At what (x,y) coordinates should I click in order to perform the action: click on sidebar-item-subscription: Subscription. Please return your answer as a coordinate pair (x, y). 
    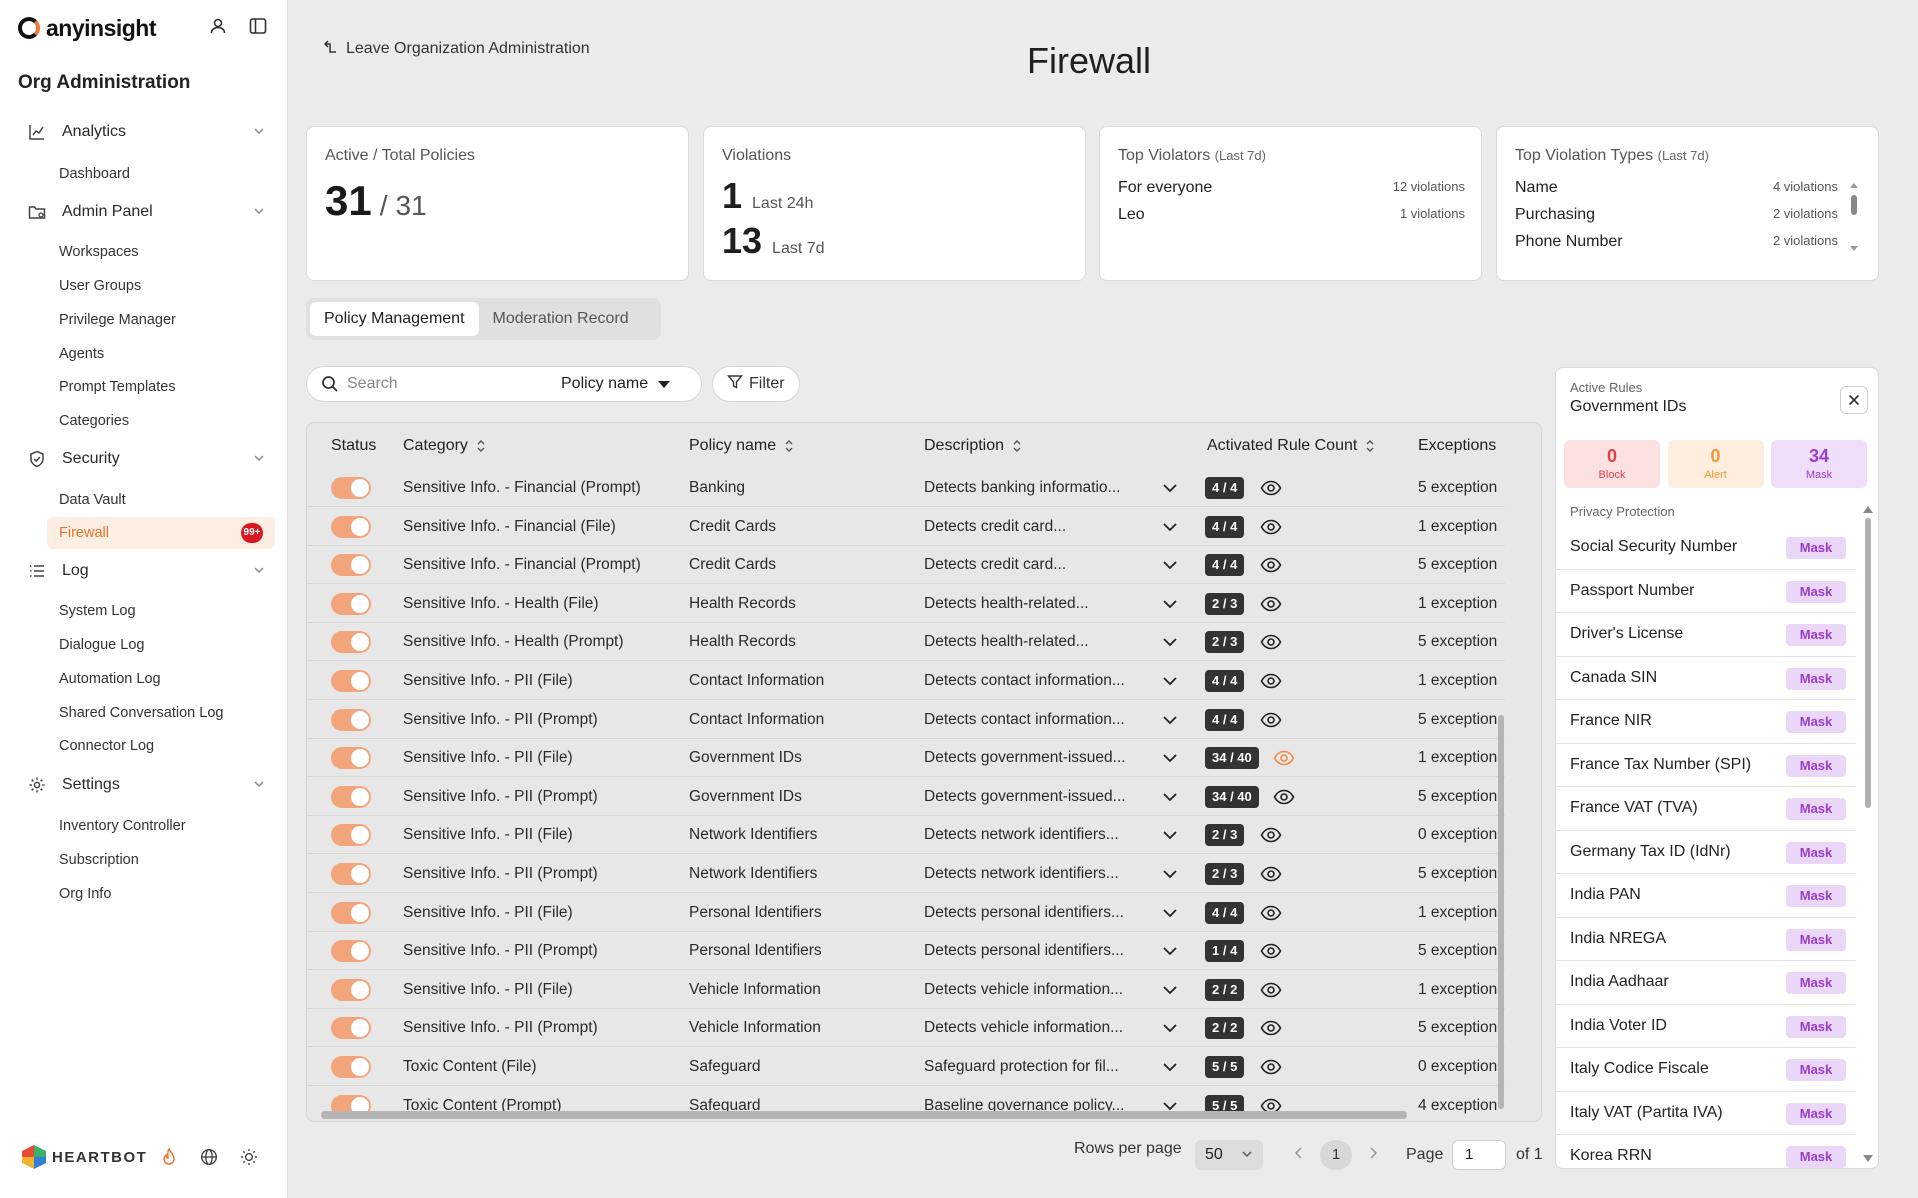
    Looking at the image, I should click on (99, 860).